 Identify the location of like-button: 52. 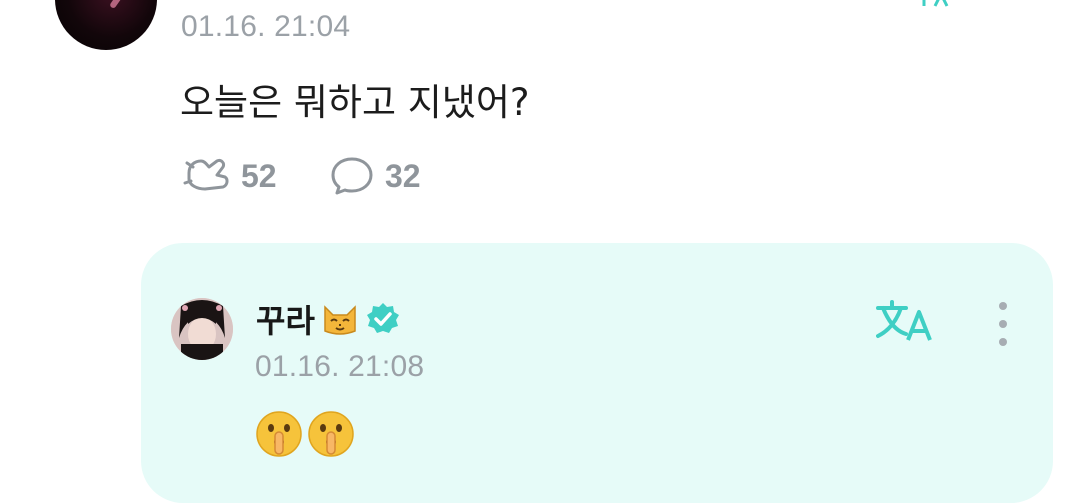
(230, 176).